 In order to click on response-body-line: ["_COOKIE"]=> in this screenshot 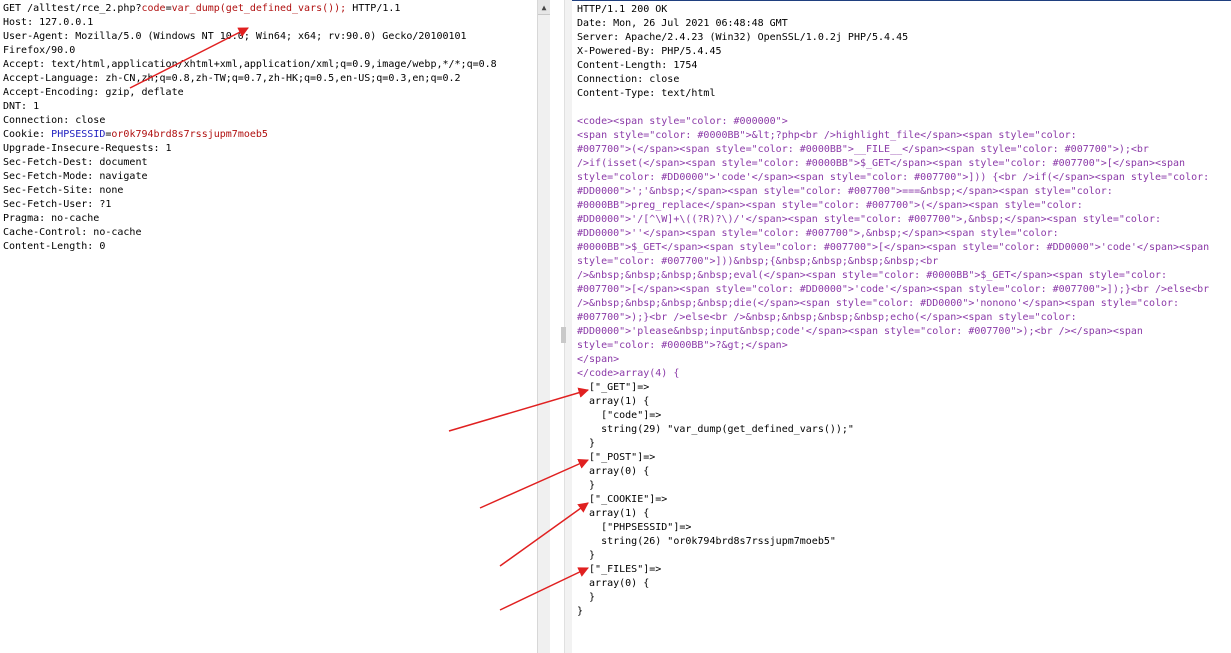, I will do `click(622, 499)`.